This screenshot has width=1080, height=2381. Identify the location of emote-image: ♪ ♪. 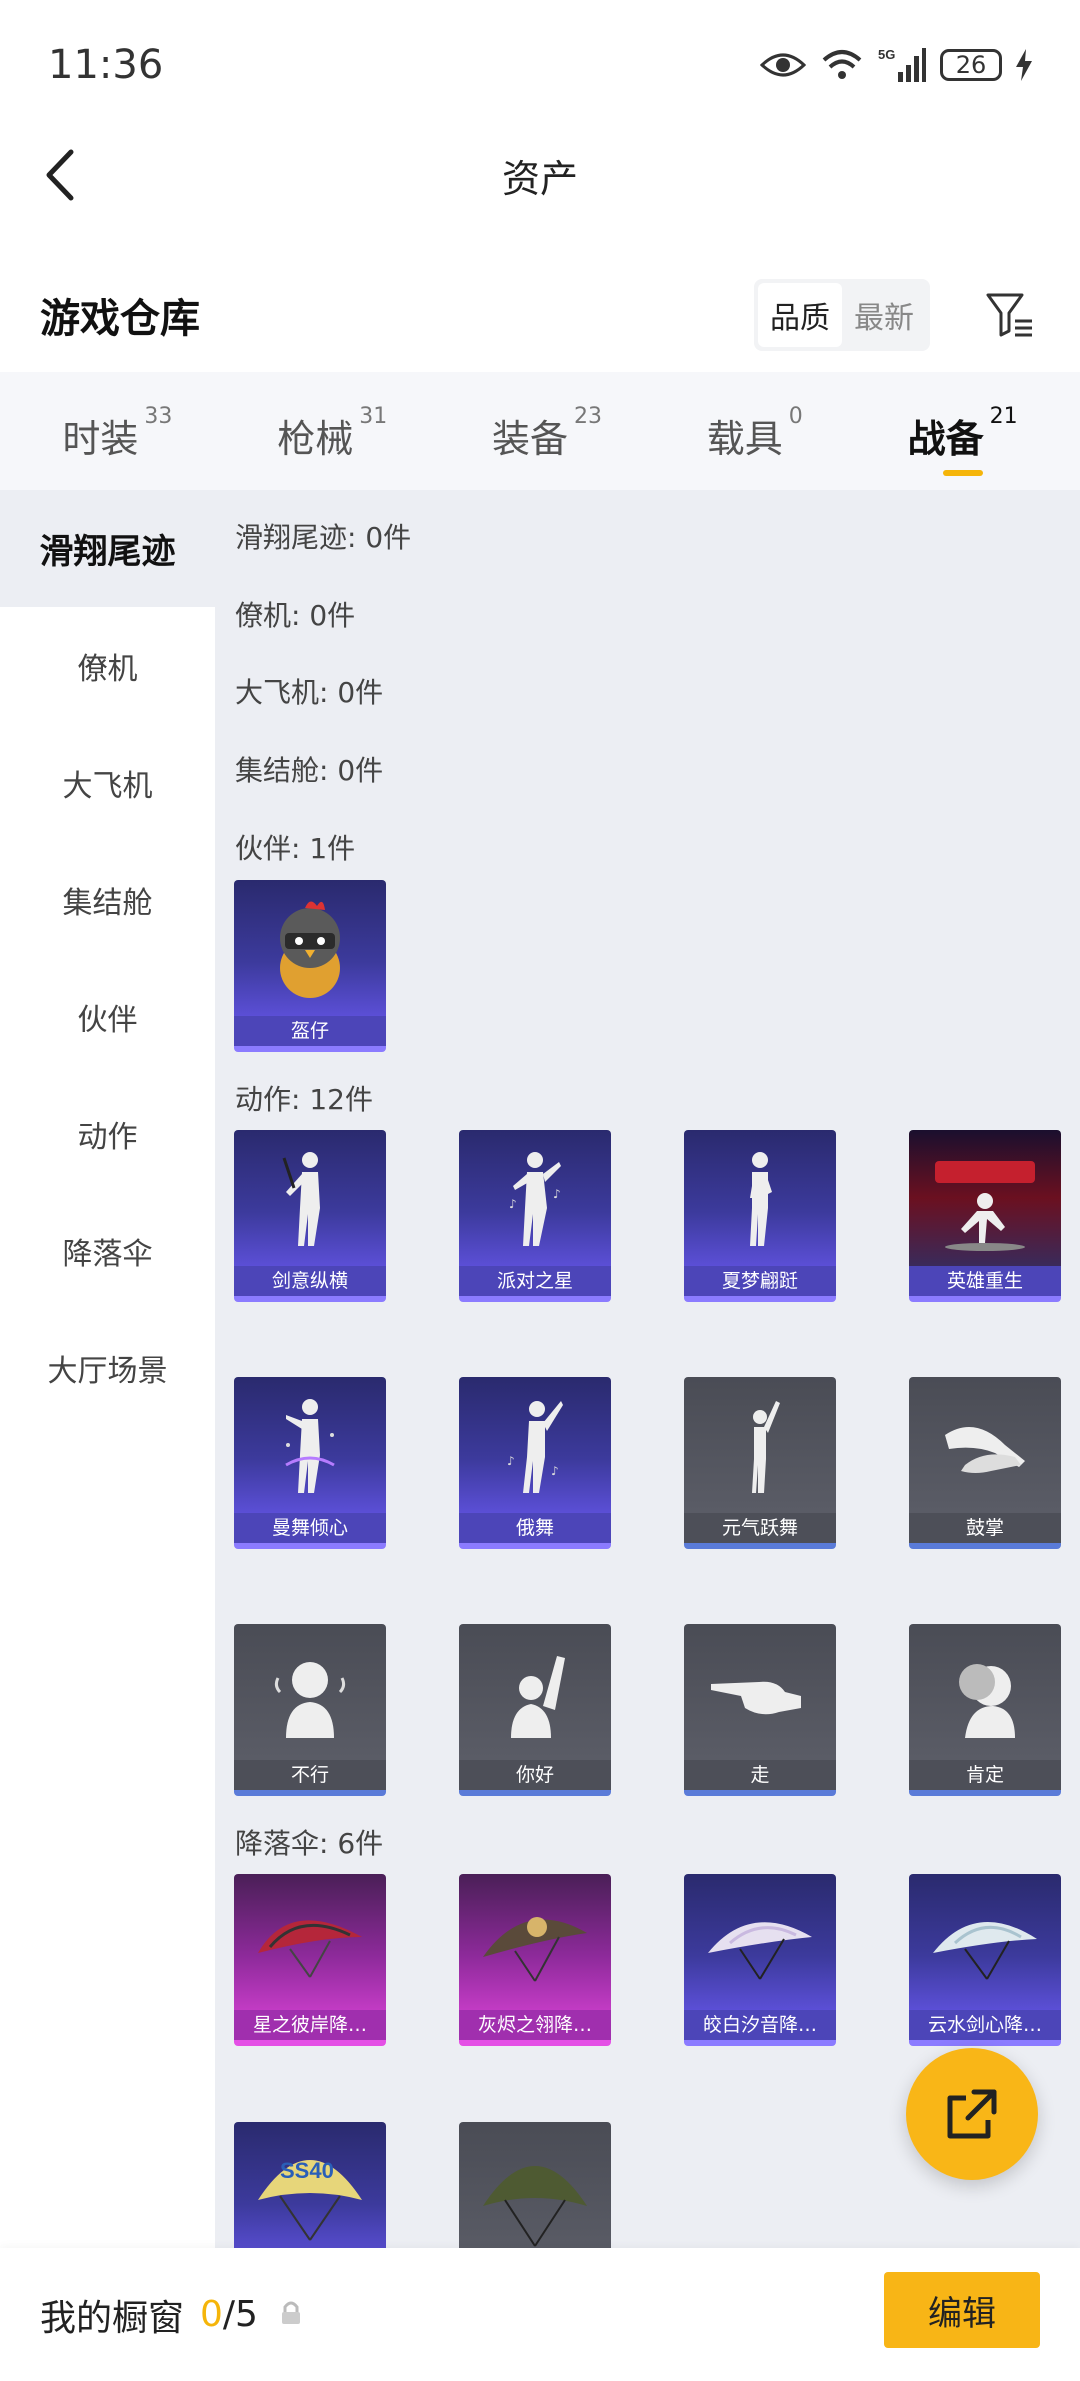
(535, 1198).